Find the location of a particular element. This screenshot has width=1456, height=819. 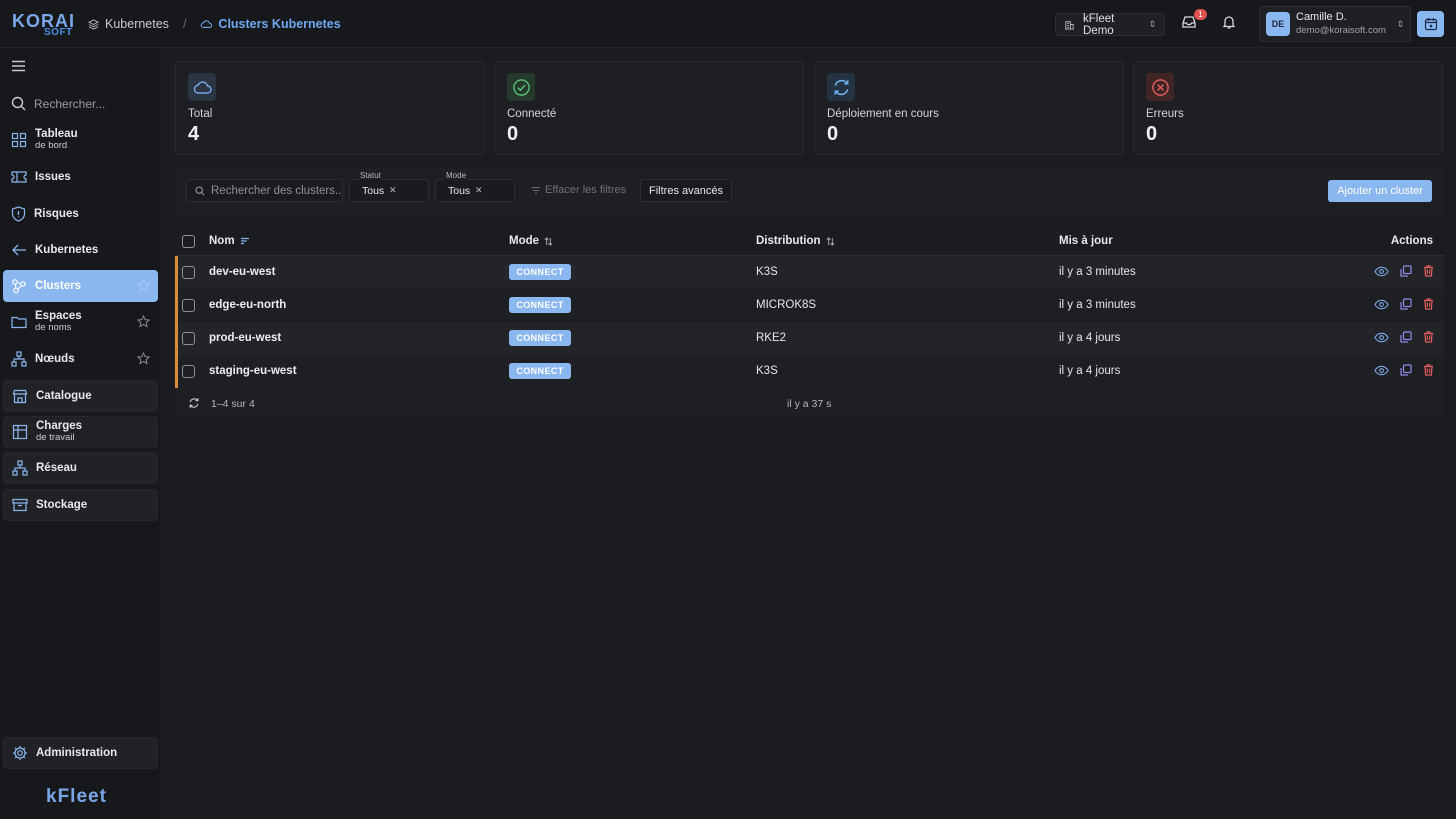

bell-icon is located at coordinates (1229, 22).